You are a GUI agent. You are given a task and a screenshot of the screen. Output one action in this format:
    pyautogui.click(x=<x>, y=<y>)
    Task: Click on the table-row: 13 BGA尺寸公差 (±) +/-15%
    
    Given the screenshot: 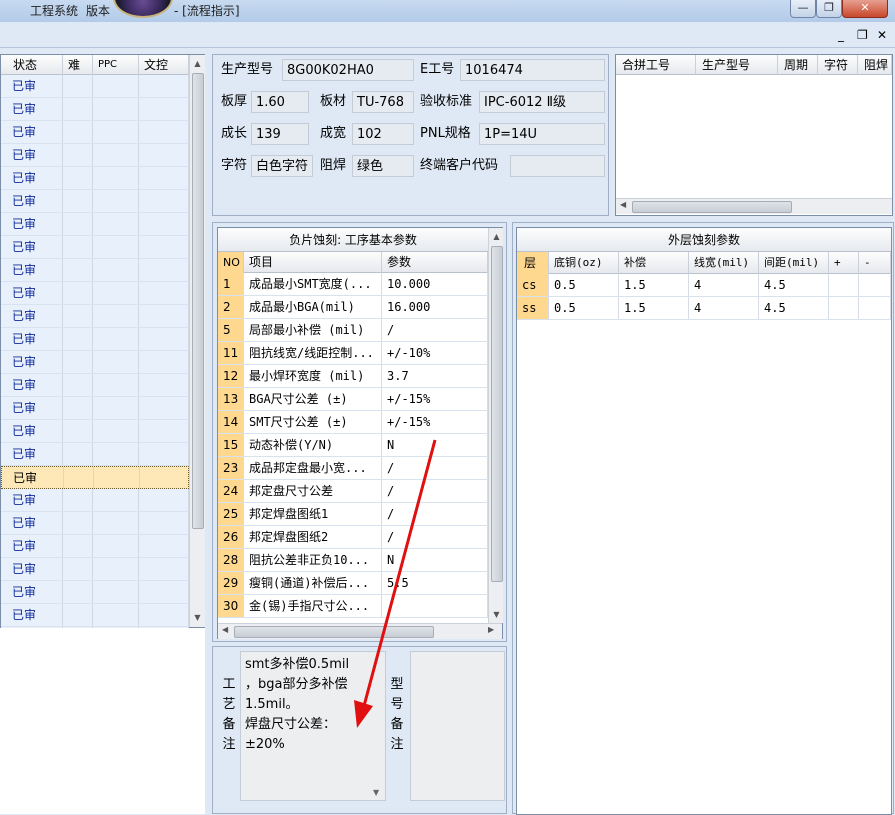 What is the action you would take?
    pyautogui.click(x=353, y=399)
    